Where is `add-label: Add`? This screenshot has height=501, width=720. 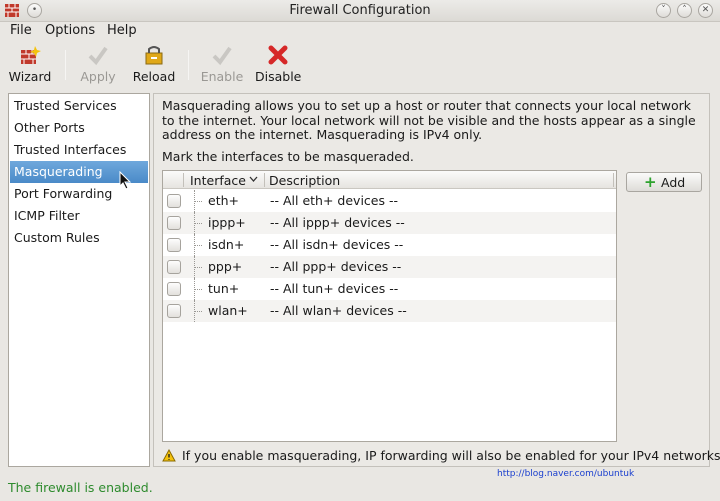 add-label: Add is located at coordinates (673, 182).